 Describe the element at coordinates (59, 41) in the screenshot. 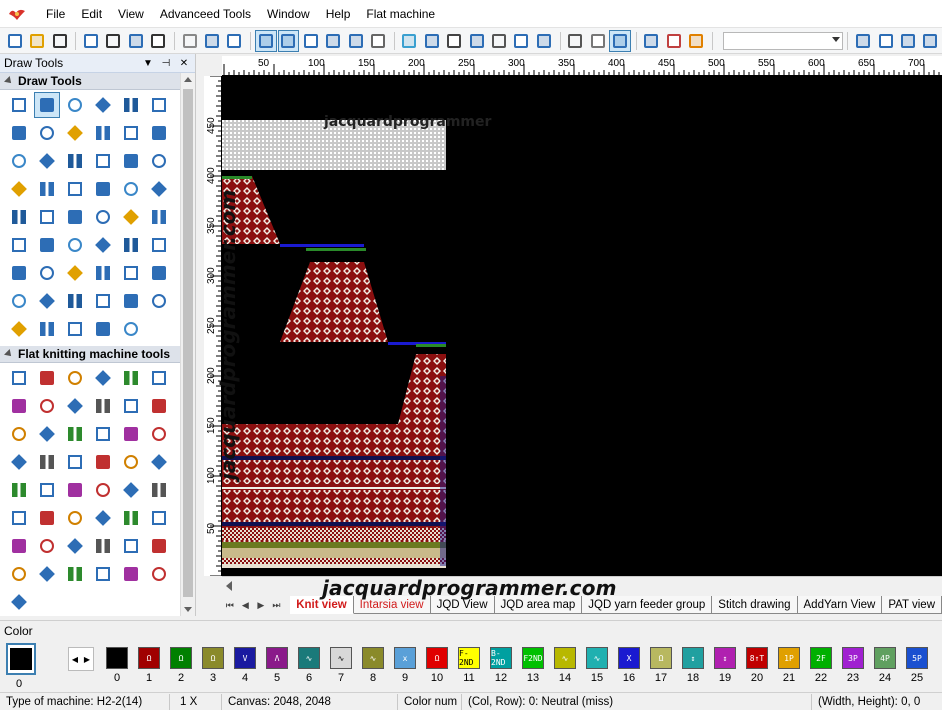

I see `save-icon` at that location.